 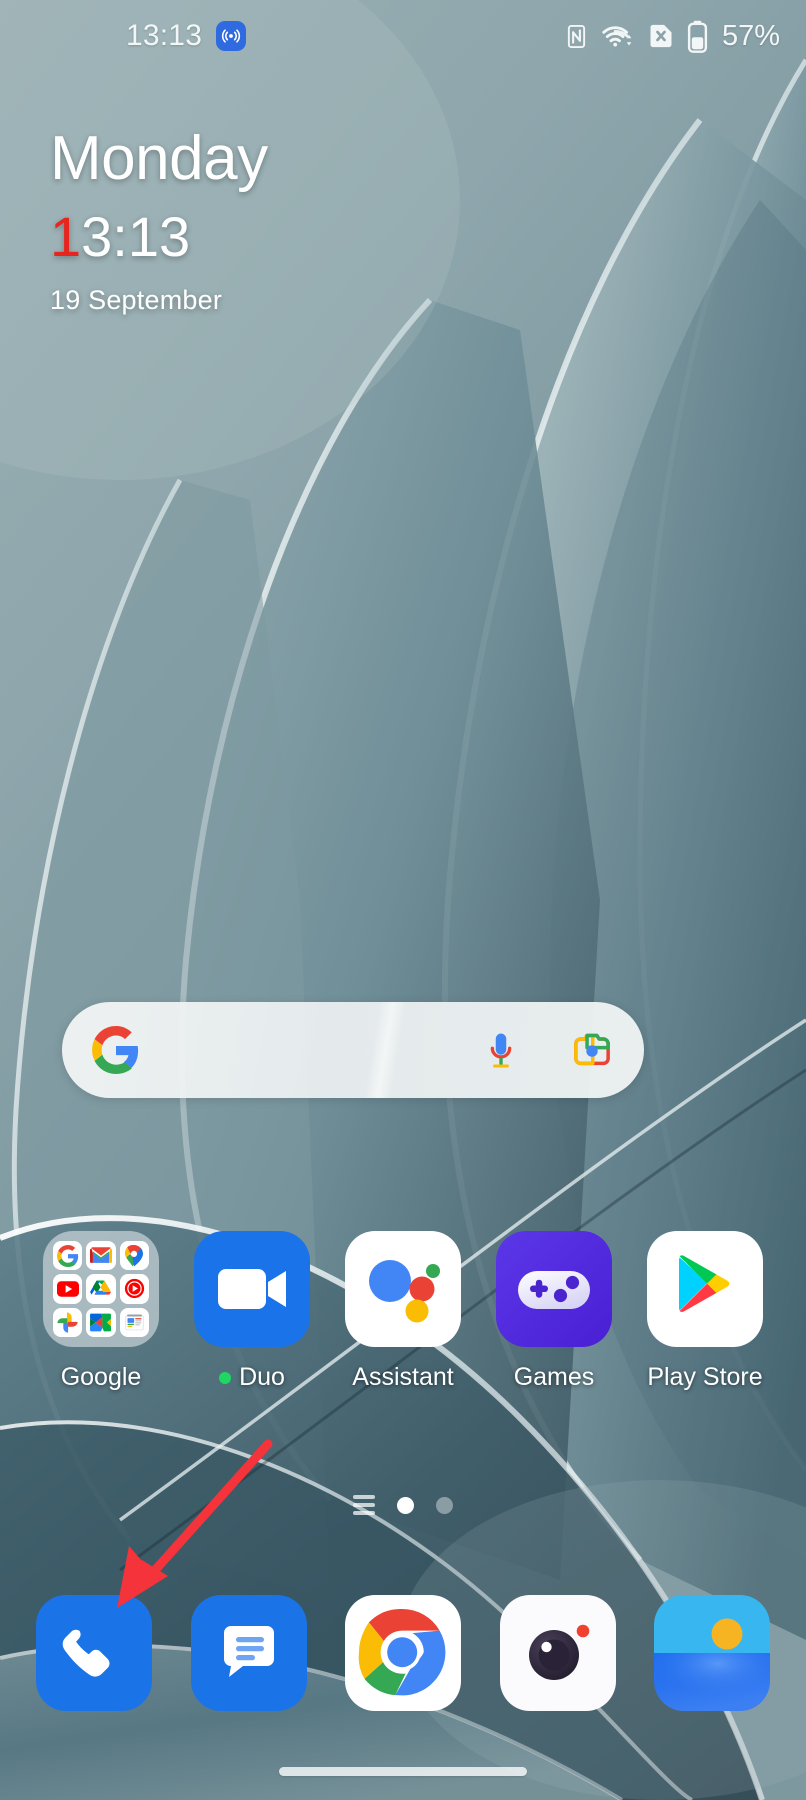 I want to click on microphone-icon, so click(x=501, y=1050).